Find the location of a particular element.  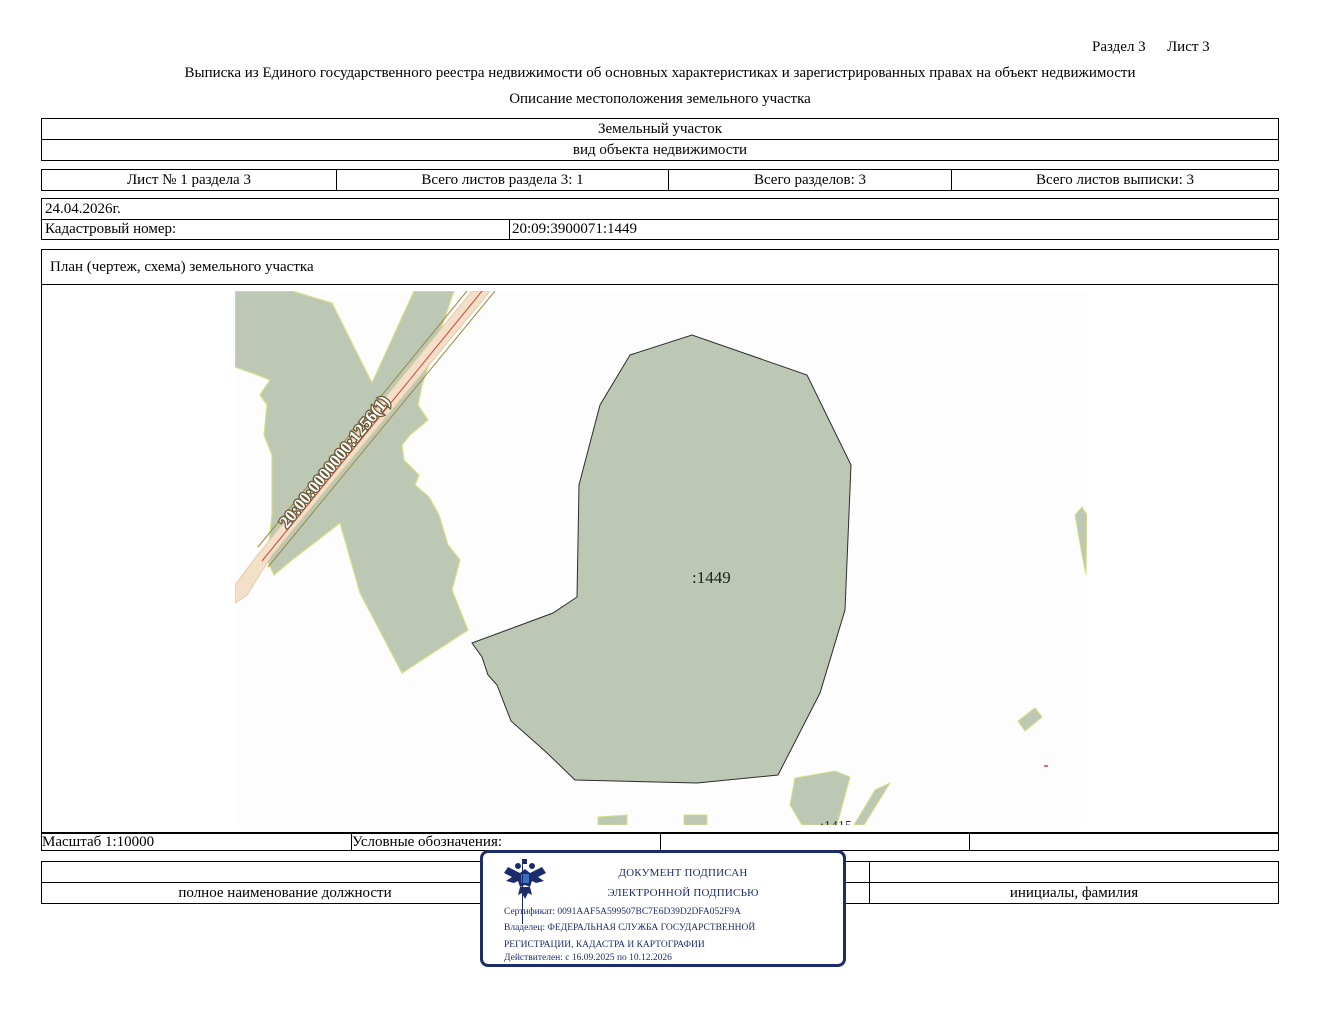

stamp-line-2: ЭЛЕКТРОННОЙ ПОДПИСЬЮ is located at coordinates (683, 893).